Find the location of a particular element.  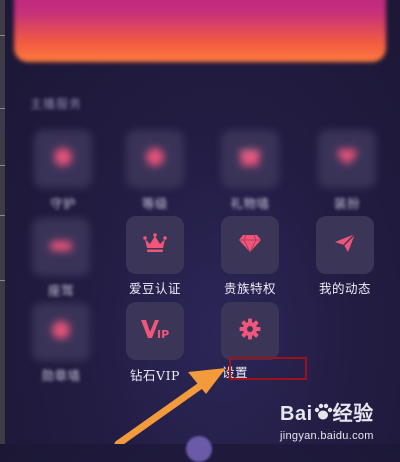

diamond-vip-tile: IP is located at coordinates (155, 331).